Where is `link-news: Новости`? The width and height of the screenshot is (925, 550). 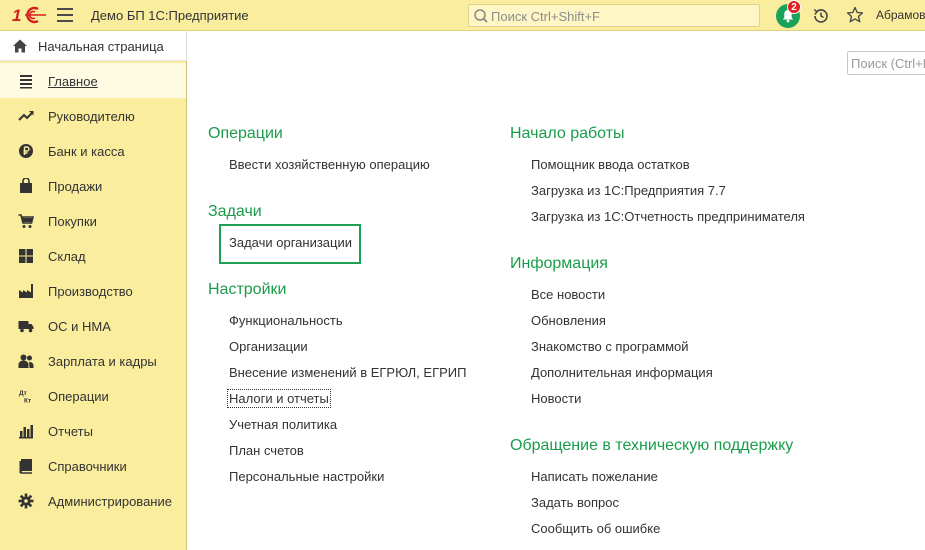
link-news: Новости is located at coordinates (556, 398).